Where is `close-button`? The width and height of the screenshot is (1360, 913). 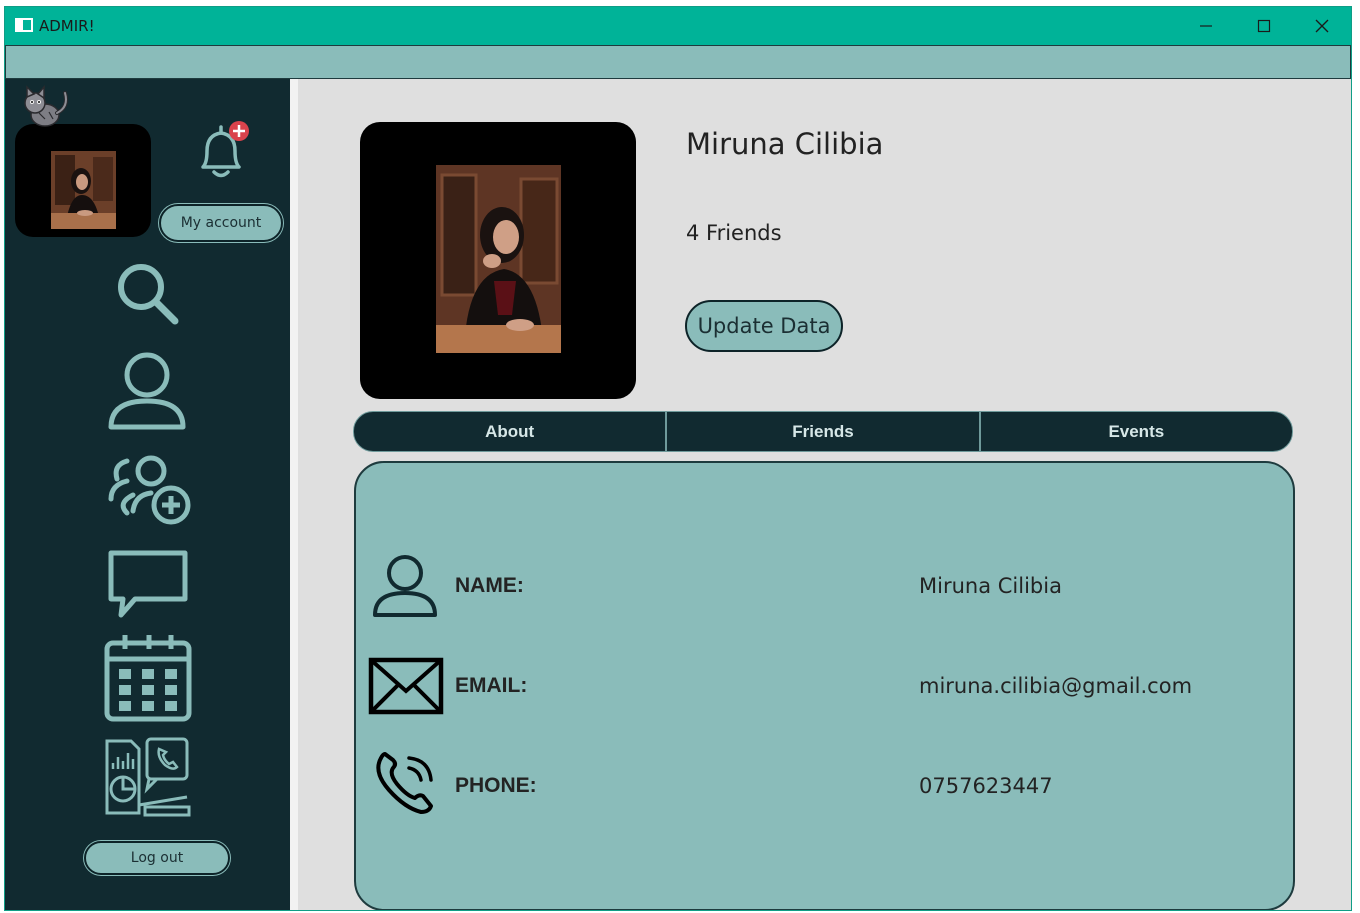 close-button is located at coordinates (1322, 26).